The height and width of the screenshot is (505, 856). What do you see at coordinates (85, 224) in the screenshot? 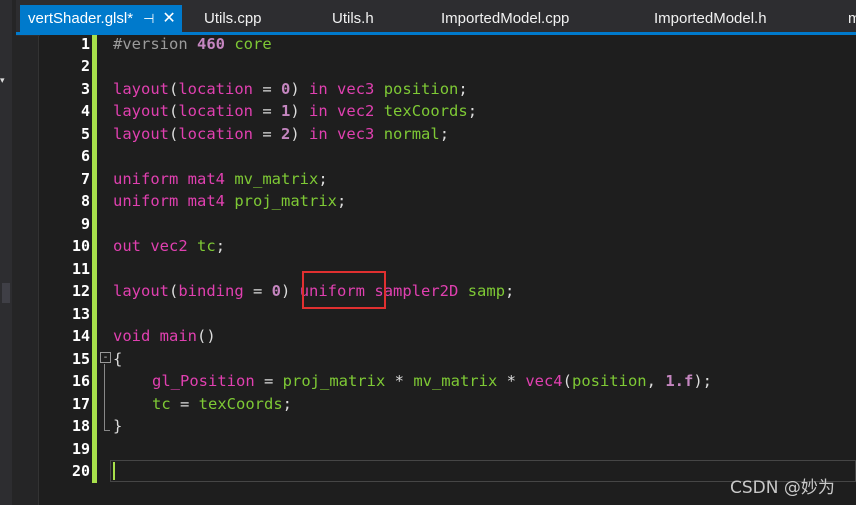
I see `line-number: 9` at bounding box center [85, 224].